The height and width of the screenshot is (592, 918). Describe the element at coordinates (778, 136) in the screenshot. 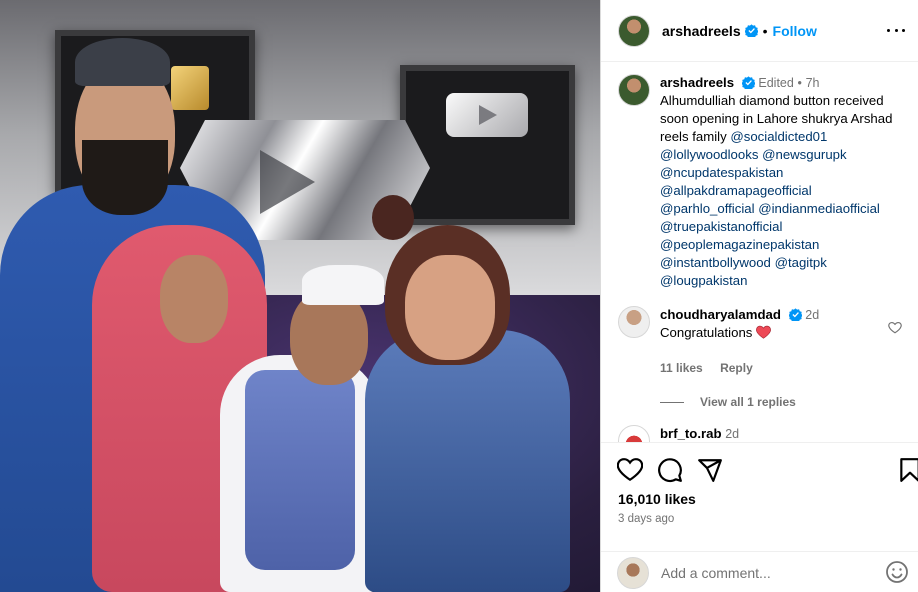

I see `mention-link: @socialdicted01` at that location.